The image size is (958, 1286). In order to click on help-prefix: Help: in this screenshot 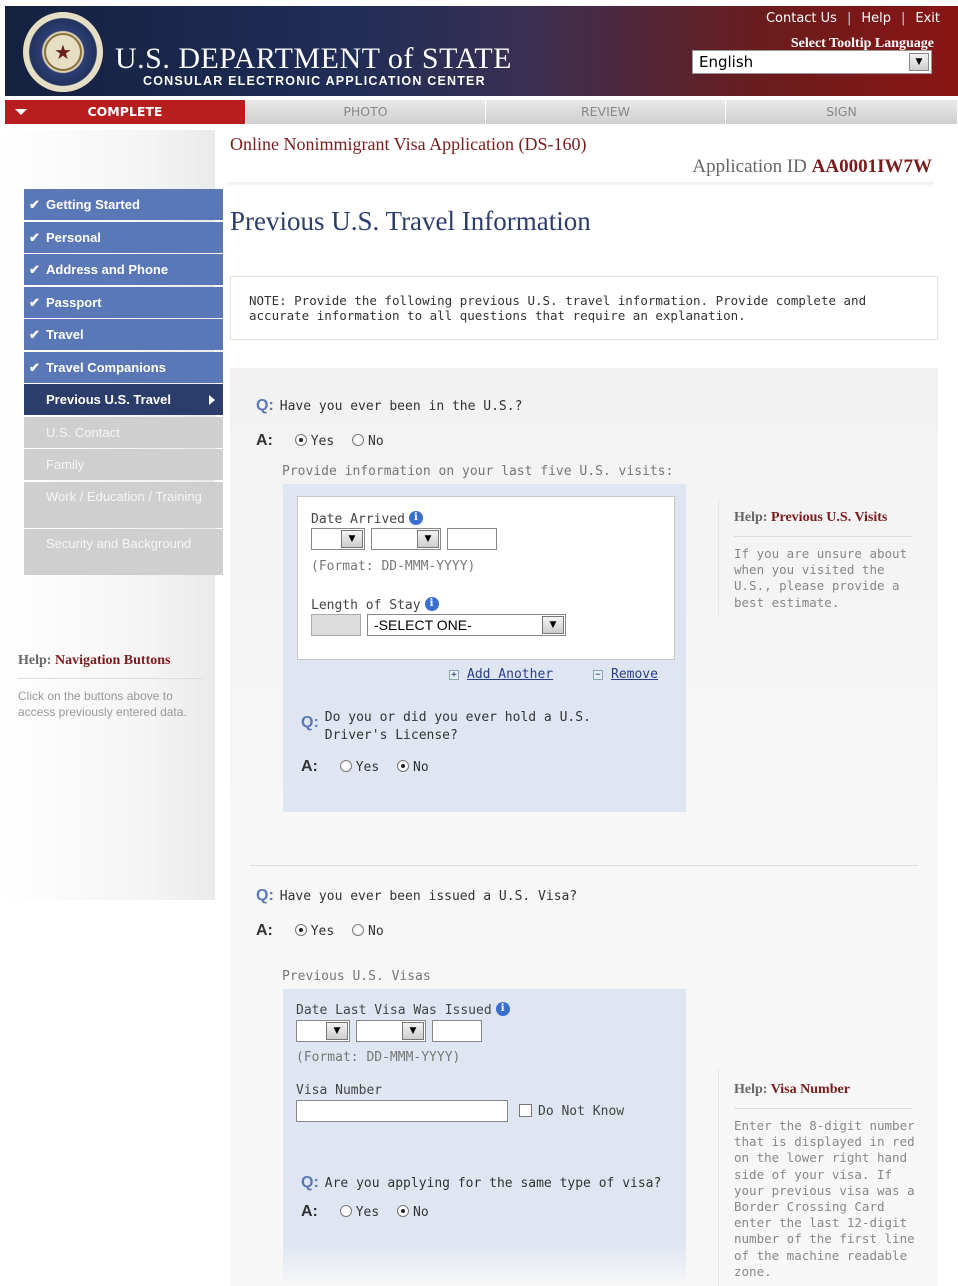, I will do `click(751, 517)`.